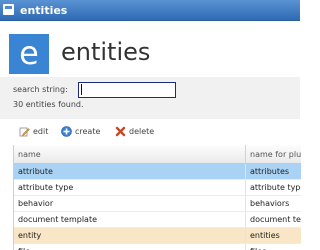 This screenshot has width=320, height=250. Describe the element at coordinates (275, 187) in the screenshot. I see `cell-plural: attribute types` at that location.